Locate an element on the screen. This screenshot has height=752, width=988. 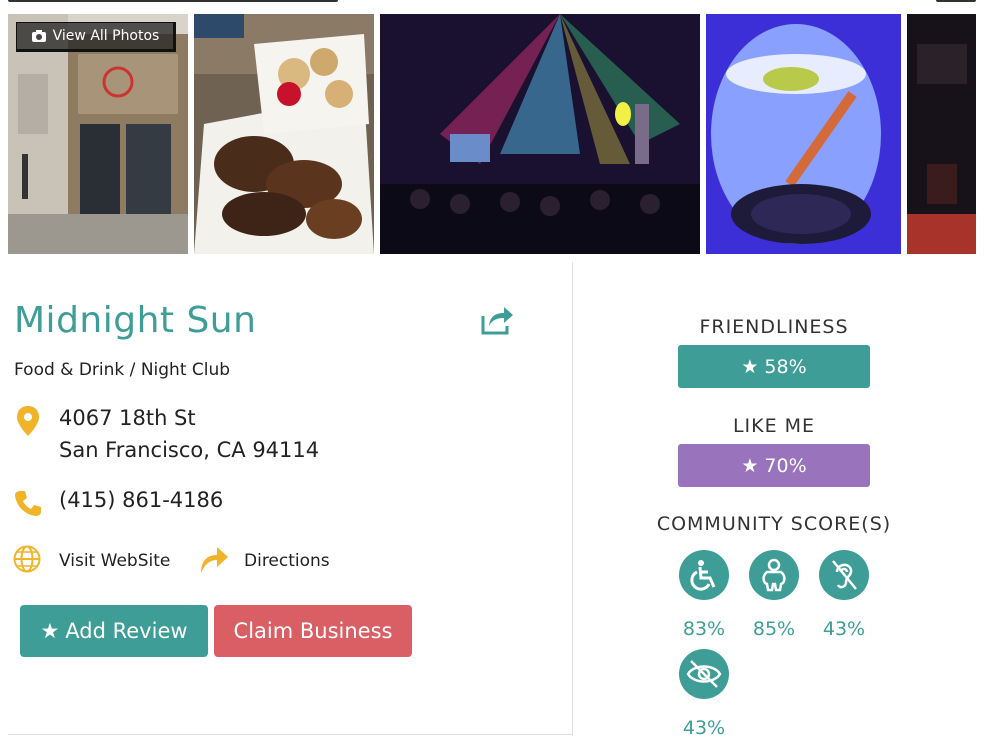
business-phone: (415) 861-4186 is located at coordinates (141, 500).